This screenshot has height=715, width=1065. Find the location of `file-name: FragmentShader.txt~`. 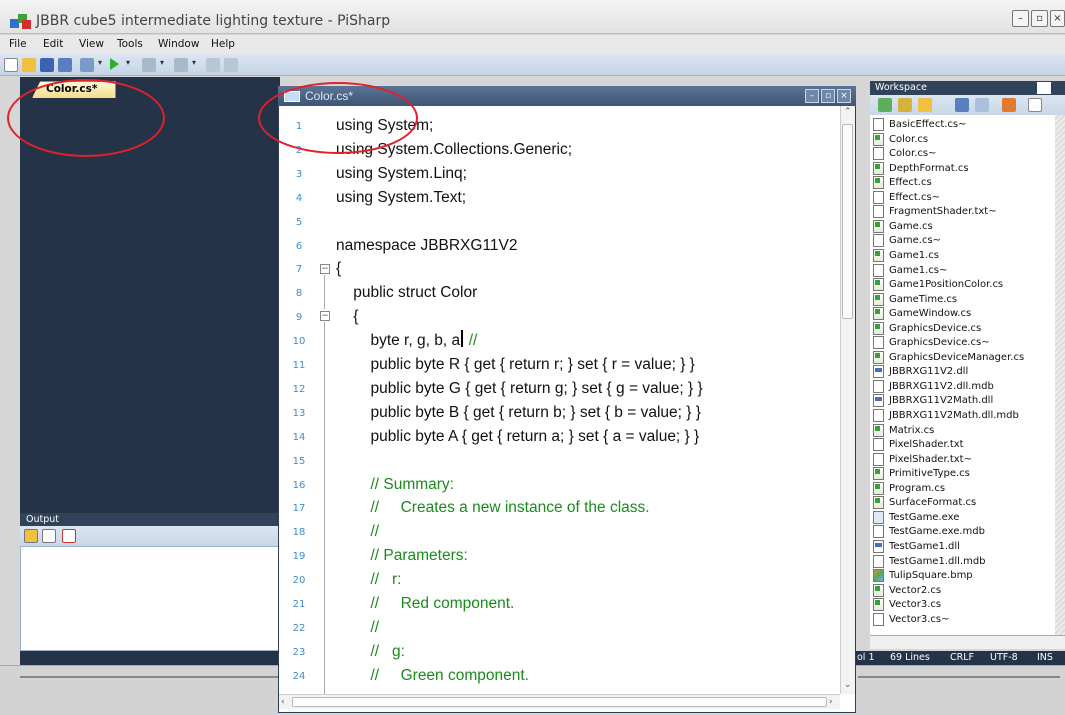

file-name: FragmentShader.txt~ is located at coordinates (943, 211).